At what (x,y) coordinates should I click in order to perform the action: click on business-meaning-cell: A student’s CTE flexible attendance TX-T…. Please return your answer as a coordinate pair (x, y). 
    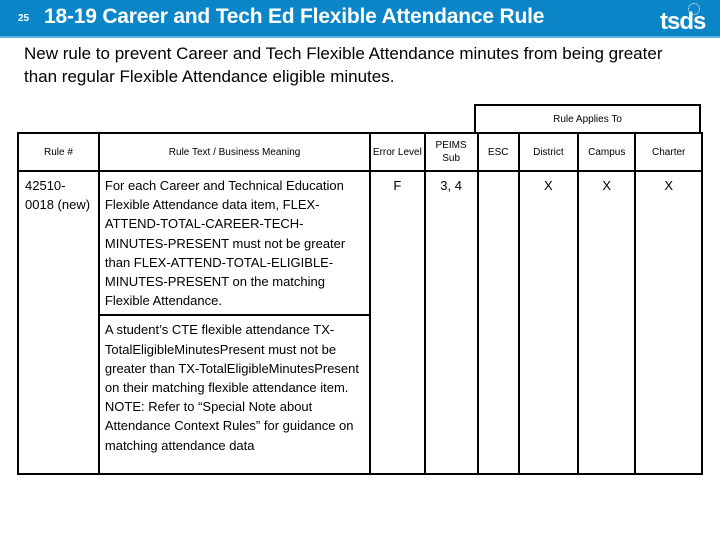
    Looking at the image, I should click on (234, 395).